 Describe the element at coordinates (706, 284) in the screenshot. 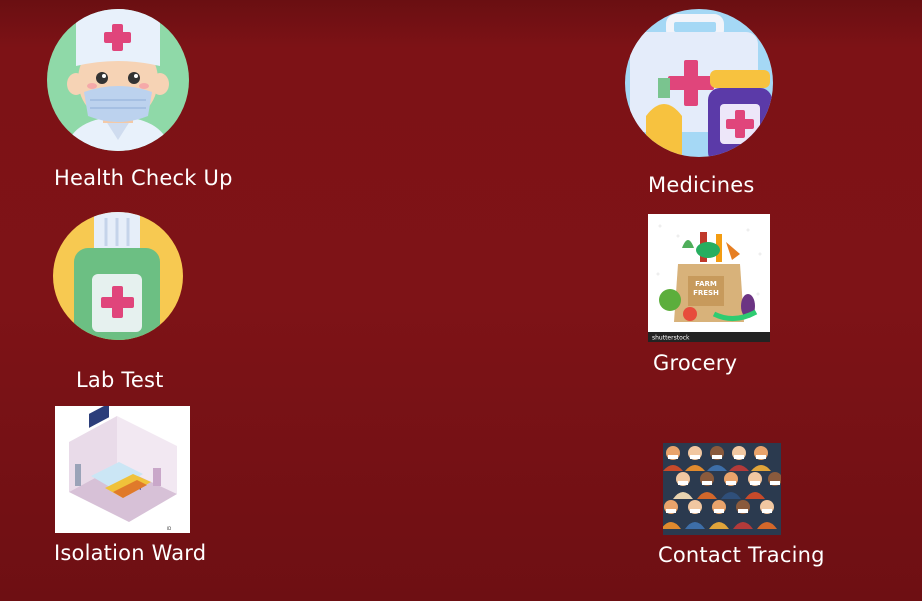

I see `grocery-bag-text-1: FARM` at that location.